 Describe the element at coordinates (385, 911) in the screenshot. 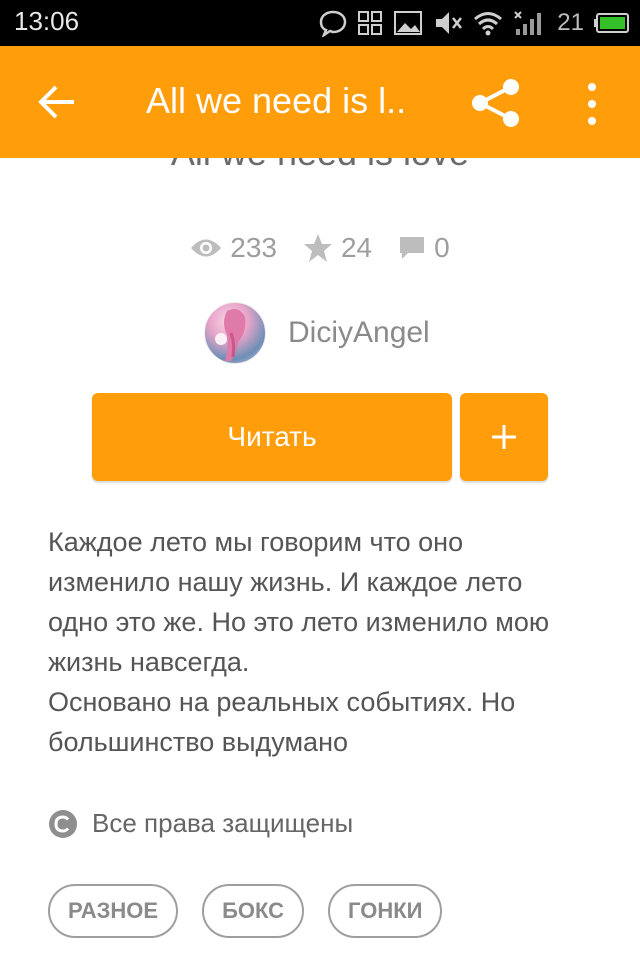

I see `tag-chip: ГОНКИ` at that location.